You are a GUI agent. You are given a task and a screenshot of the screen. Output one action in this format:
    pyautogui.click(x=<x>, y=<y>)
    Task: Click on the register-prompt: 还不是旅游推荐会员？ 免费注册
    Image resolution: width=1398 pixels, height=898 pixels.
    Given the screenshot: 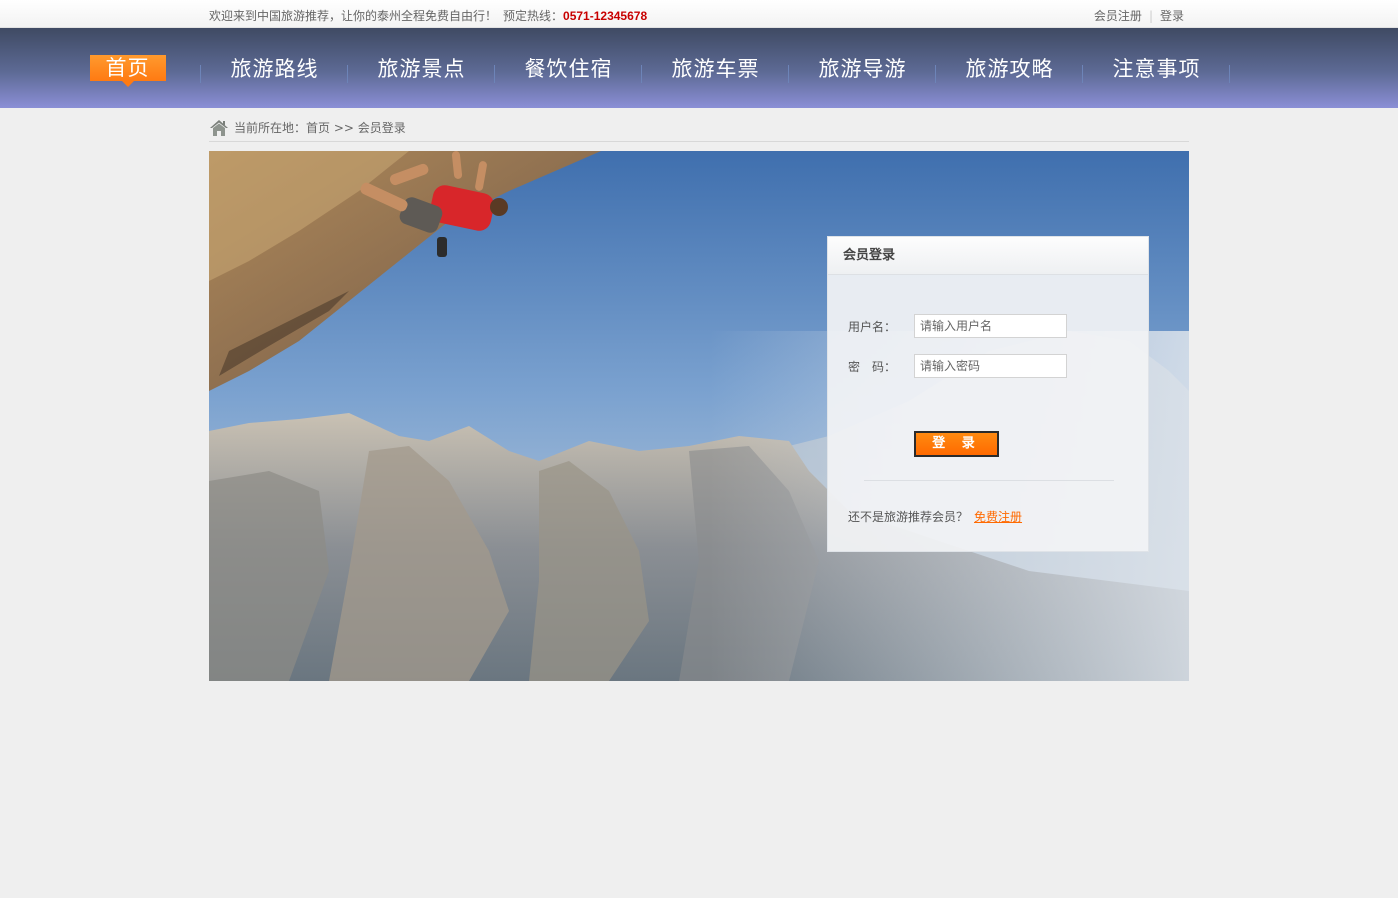 What is the action you would take?
    pyautogui.click(x=935, y=516)
    